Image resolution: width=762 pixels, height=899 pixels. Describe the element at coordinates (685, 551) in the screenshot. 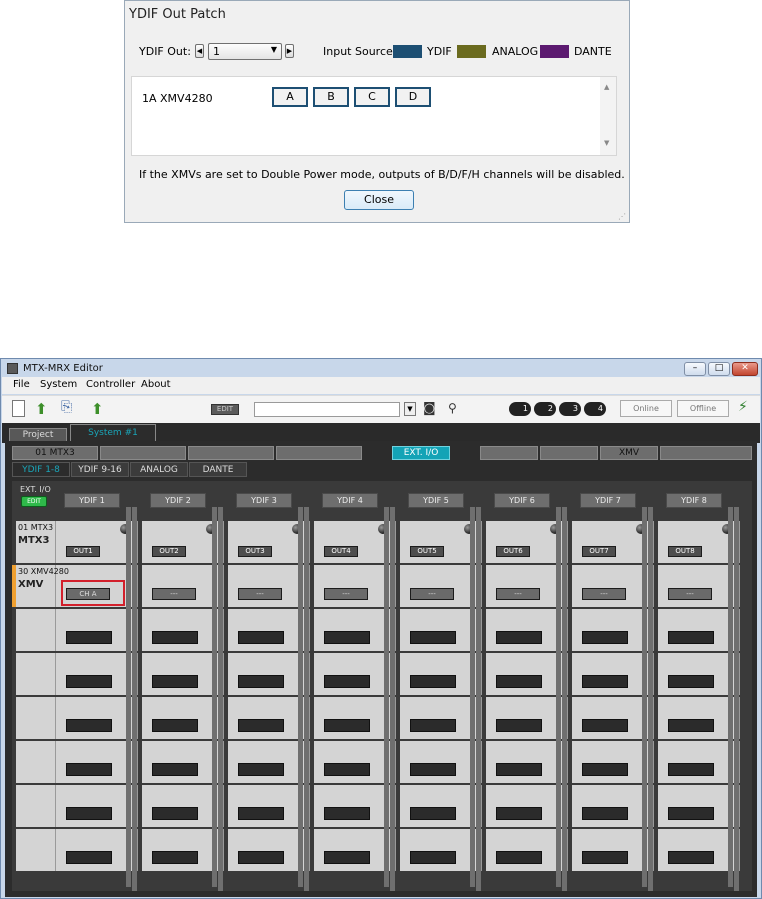

I see `mtx-output-8: OUT8` at that location.